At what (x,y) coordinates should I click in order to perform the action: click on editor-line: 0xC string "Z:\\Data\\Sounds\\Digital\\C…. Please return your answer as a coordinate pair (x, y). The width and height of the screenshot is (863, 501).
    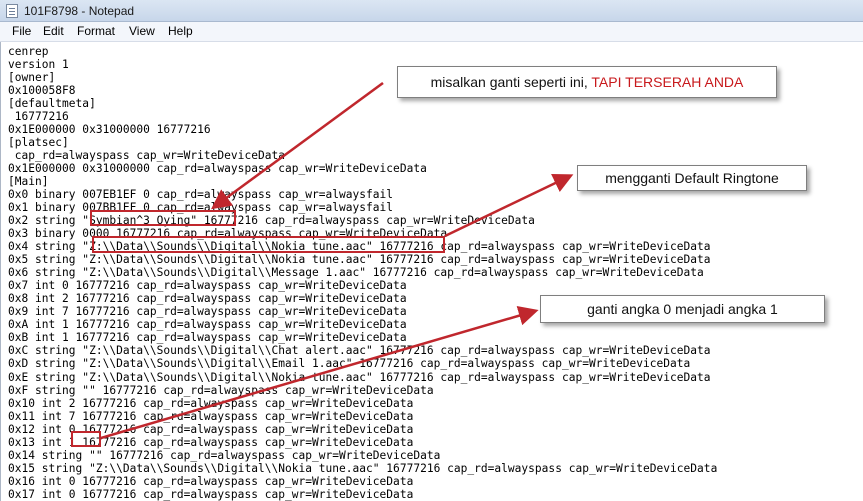
    Looking at the image, I should click on (359, 351).